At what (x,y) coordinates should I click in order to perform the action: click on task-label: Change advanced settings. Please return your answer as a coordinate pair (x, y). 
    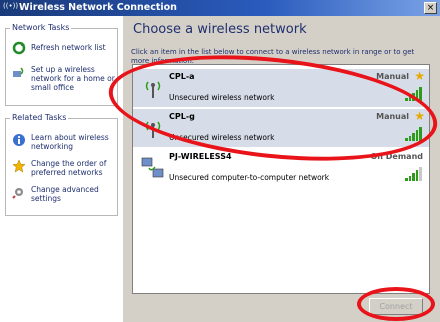
    Looking at the image, I should click on (65, 194).